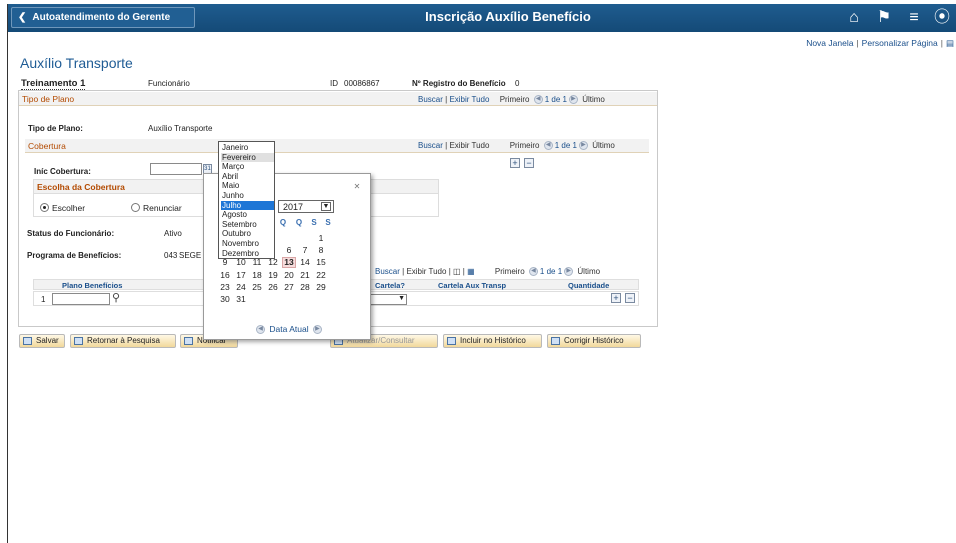 The width and height of the screenshot is (956, 543). What do you see at coordinates (471, 271) in the screenshot?
I see `download-icon: ▦` at bounding box center [471, 271].